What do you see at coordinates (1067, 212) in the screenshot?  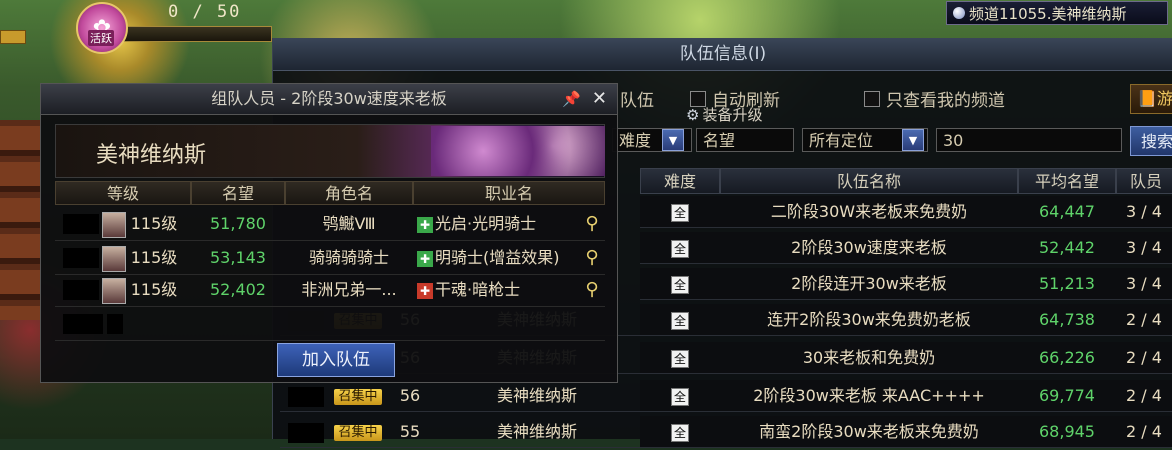 I see `avg-reputation: 64,447` at bounding box center [1067, 212].